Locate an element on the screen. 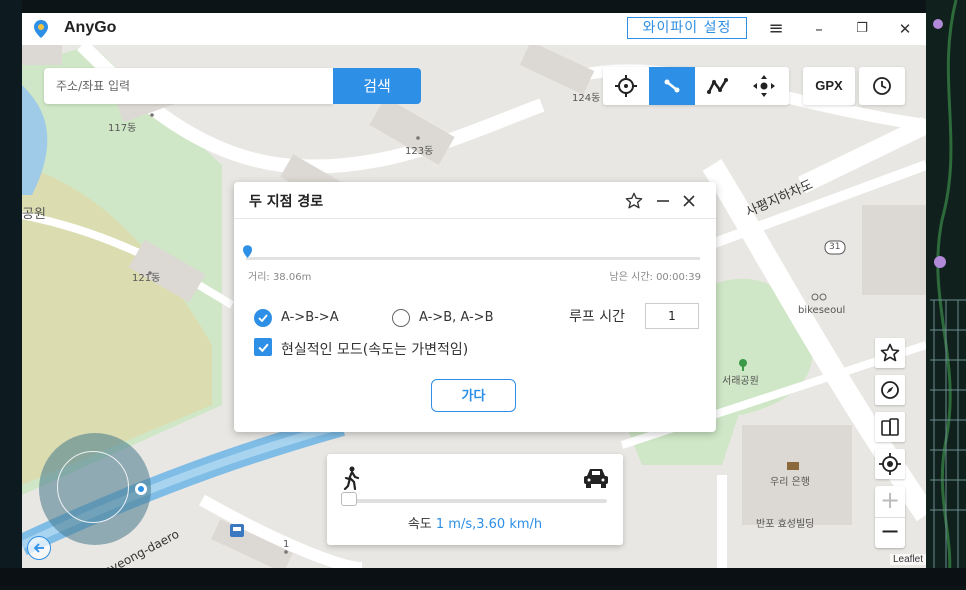 This screenshot has height=590, width=966. wifi-settings-button: 와이파이 설정 is located at coordinates (687, 28).